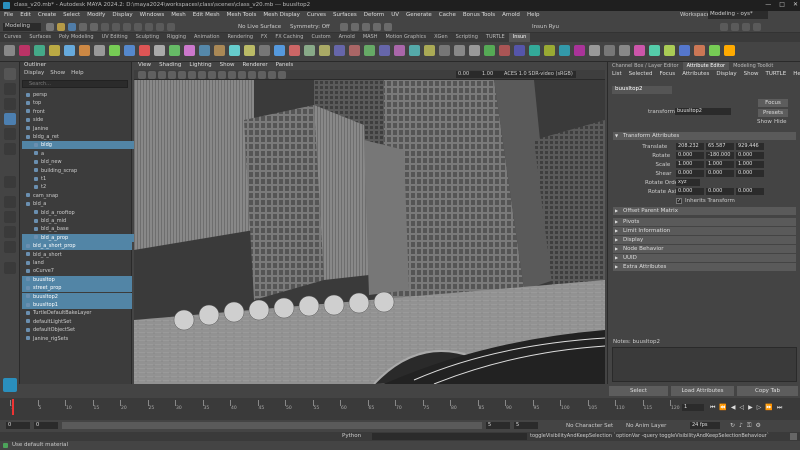 The image size is (800, 450). What do you see at coordinates (690, 164) in the screenshot?
I see `scale-x-field: 1.000` at bounding box center [690, 164].